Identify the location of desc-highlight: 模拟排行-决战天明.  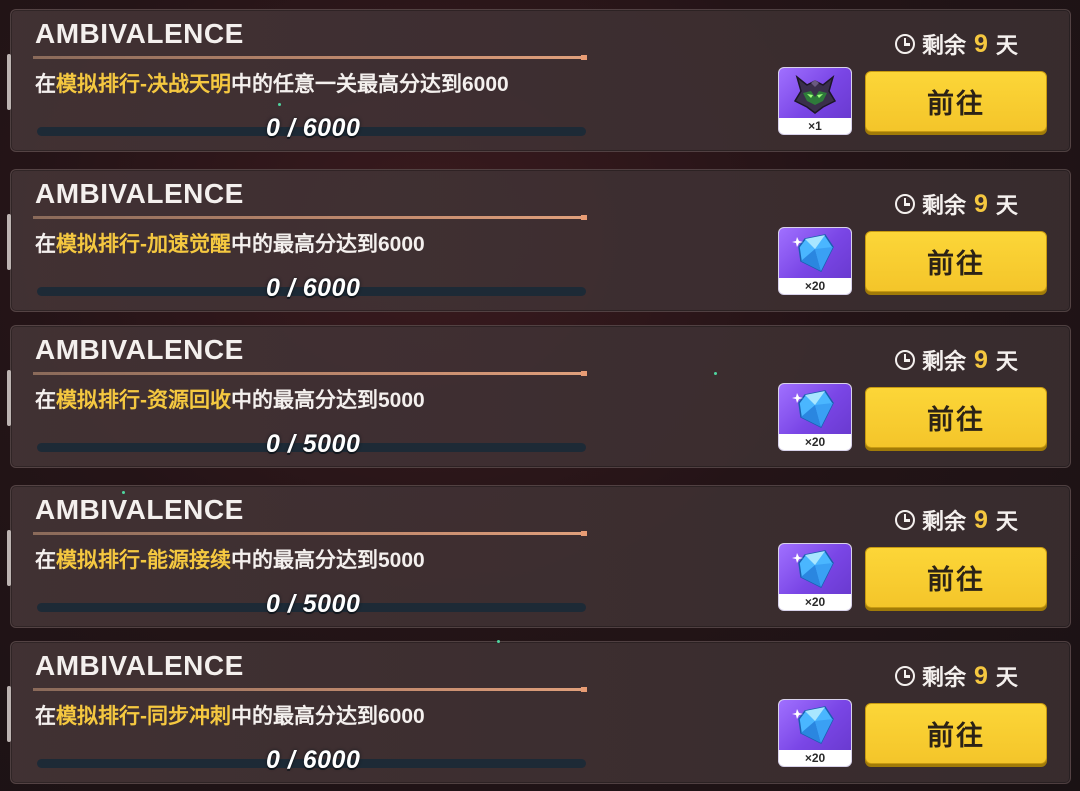
(143, 84).